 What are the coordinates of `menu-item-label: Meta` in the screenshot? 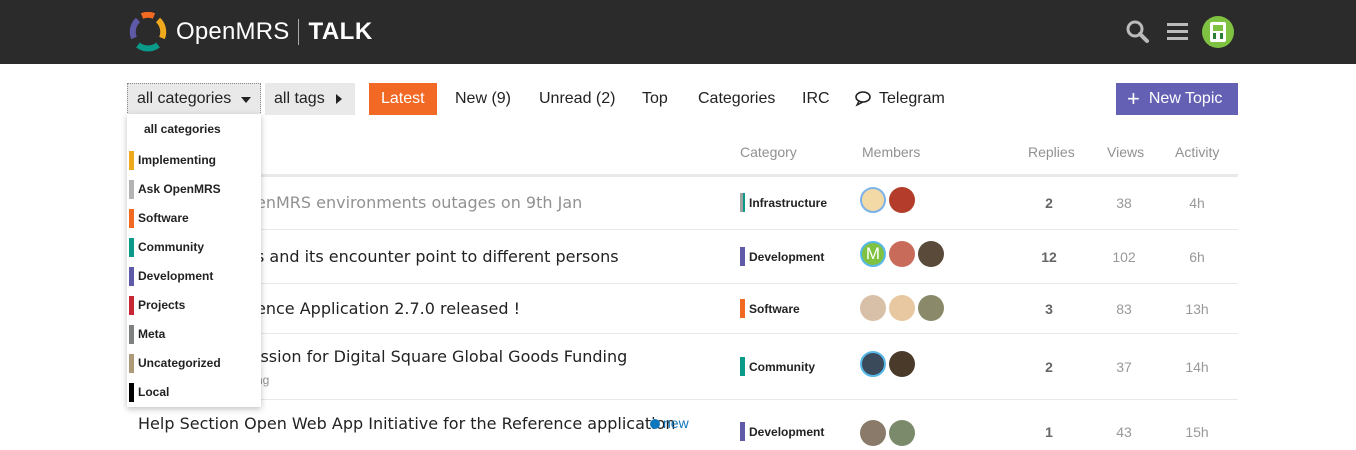 It's located at (152, 334).